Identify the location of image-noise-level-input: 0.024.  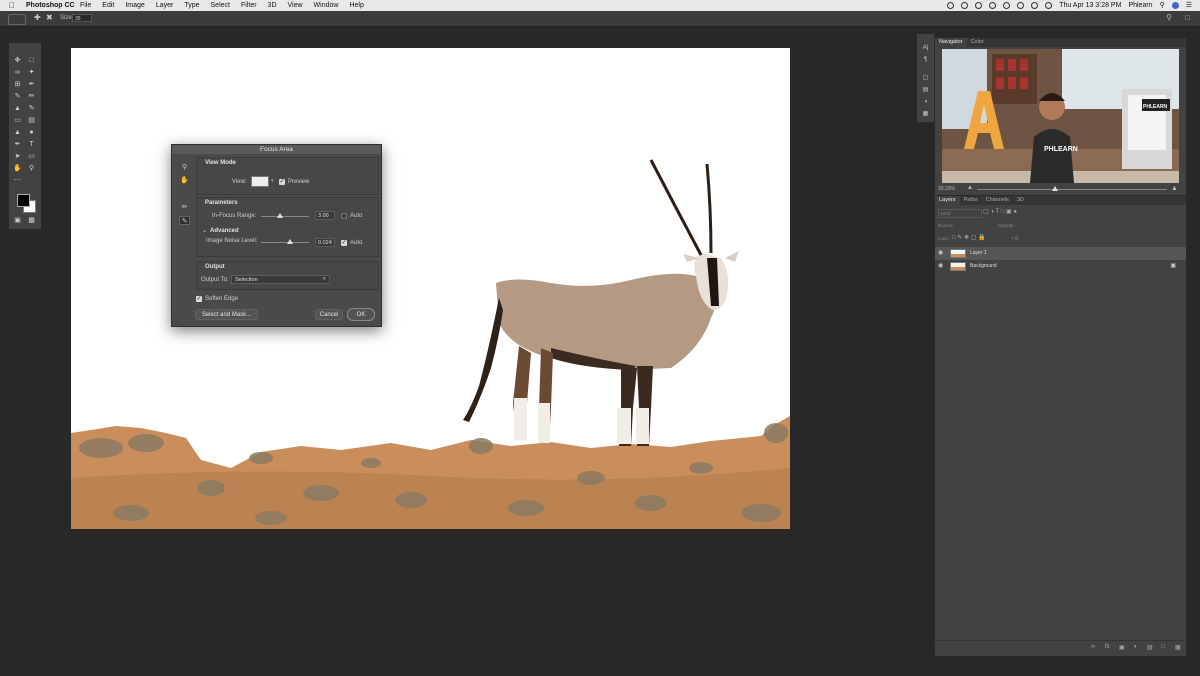
(325, 242).